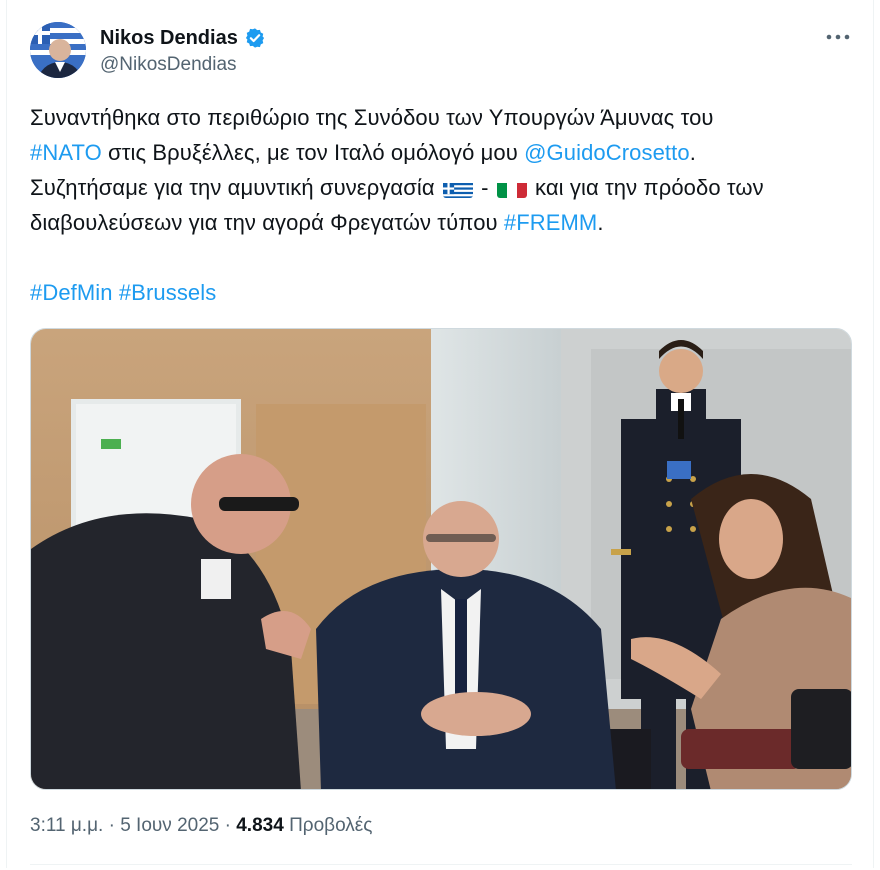 This screenshot has width=880, height=870. Describe the element at coordinates (313, 152) in the screenshot. I see `tweet-line-2-text-a: στις Βρυξέλλες, με τον Ιταλό ομόλογό μου` at that location.